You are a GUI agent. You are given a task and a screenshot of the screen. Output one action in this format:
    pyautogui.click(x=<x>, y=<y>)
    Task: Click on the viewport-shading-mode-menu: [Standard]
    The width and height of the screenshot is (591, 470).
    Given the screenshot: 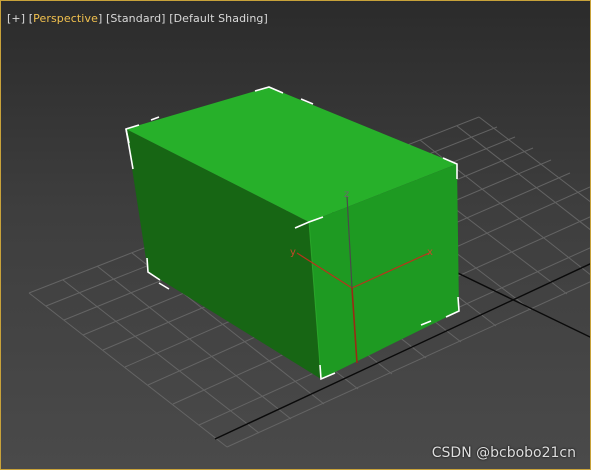 What is the action you would take?
    pyautogui.click(x=136, y=18)
    